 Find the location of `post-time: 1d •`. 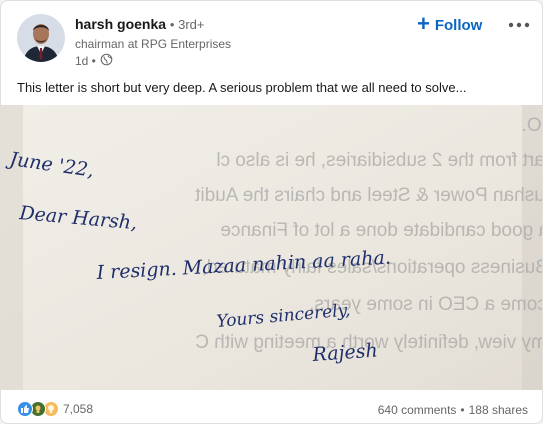

post-time: 1d • is located at coordinates (85, 61).